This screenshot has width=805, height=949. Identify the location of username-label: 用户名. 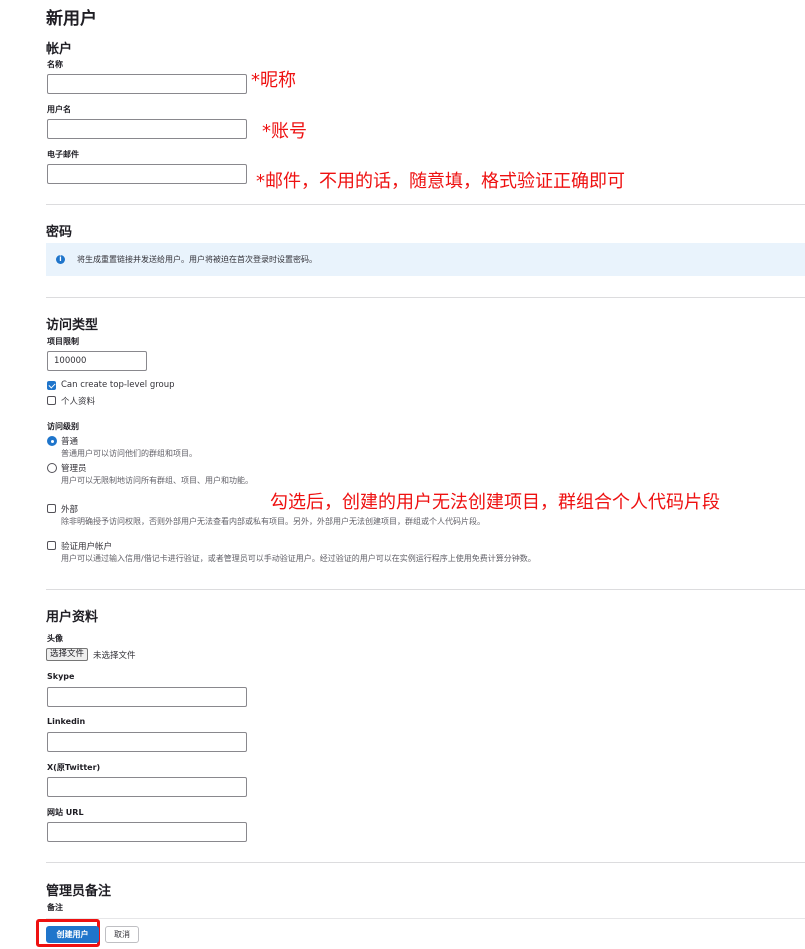
(59, 109).